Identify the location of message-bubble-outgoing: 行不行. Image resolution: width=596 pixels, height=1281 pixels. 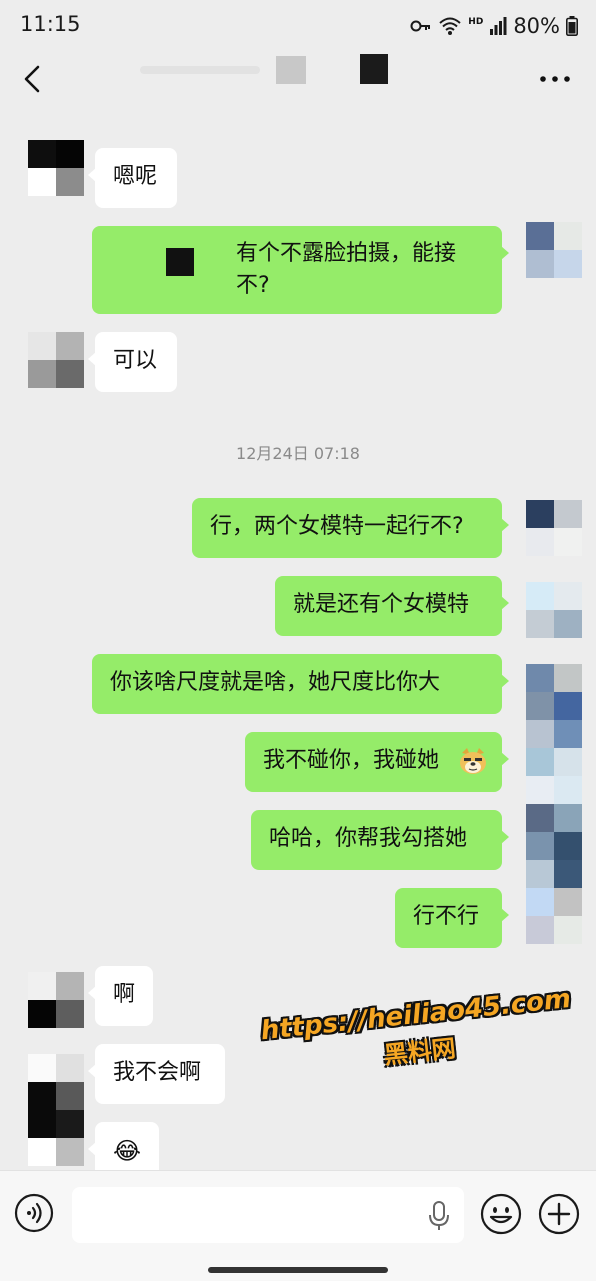
(452, 918).